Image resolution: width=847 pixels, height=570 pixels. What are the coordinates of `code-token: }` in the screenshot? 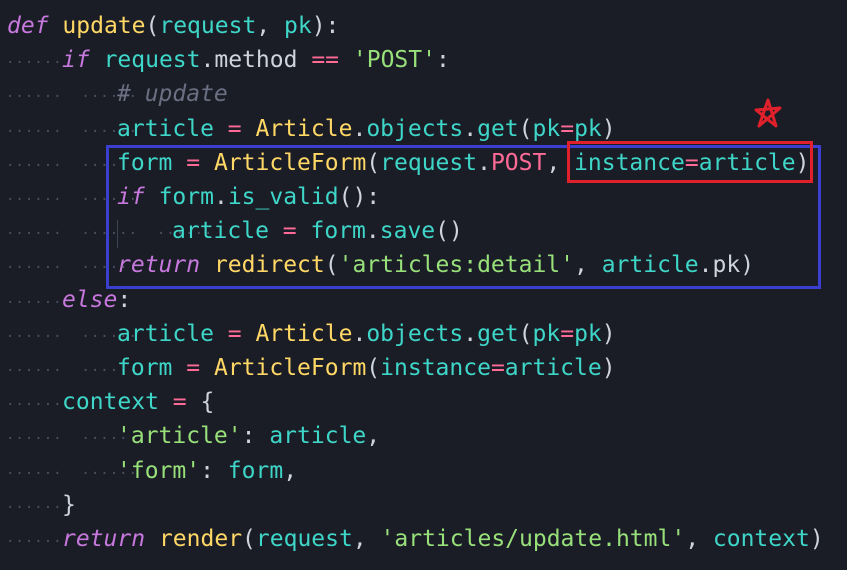 It's located at (69, 504).